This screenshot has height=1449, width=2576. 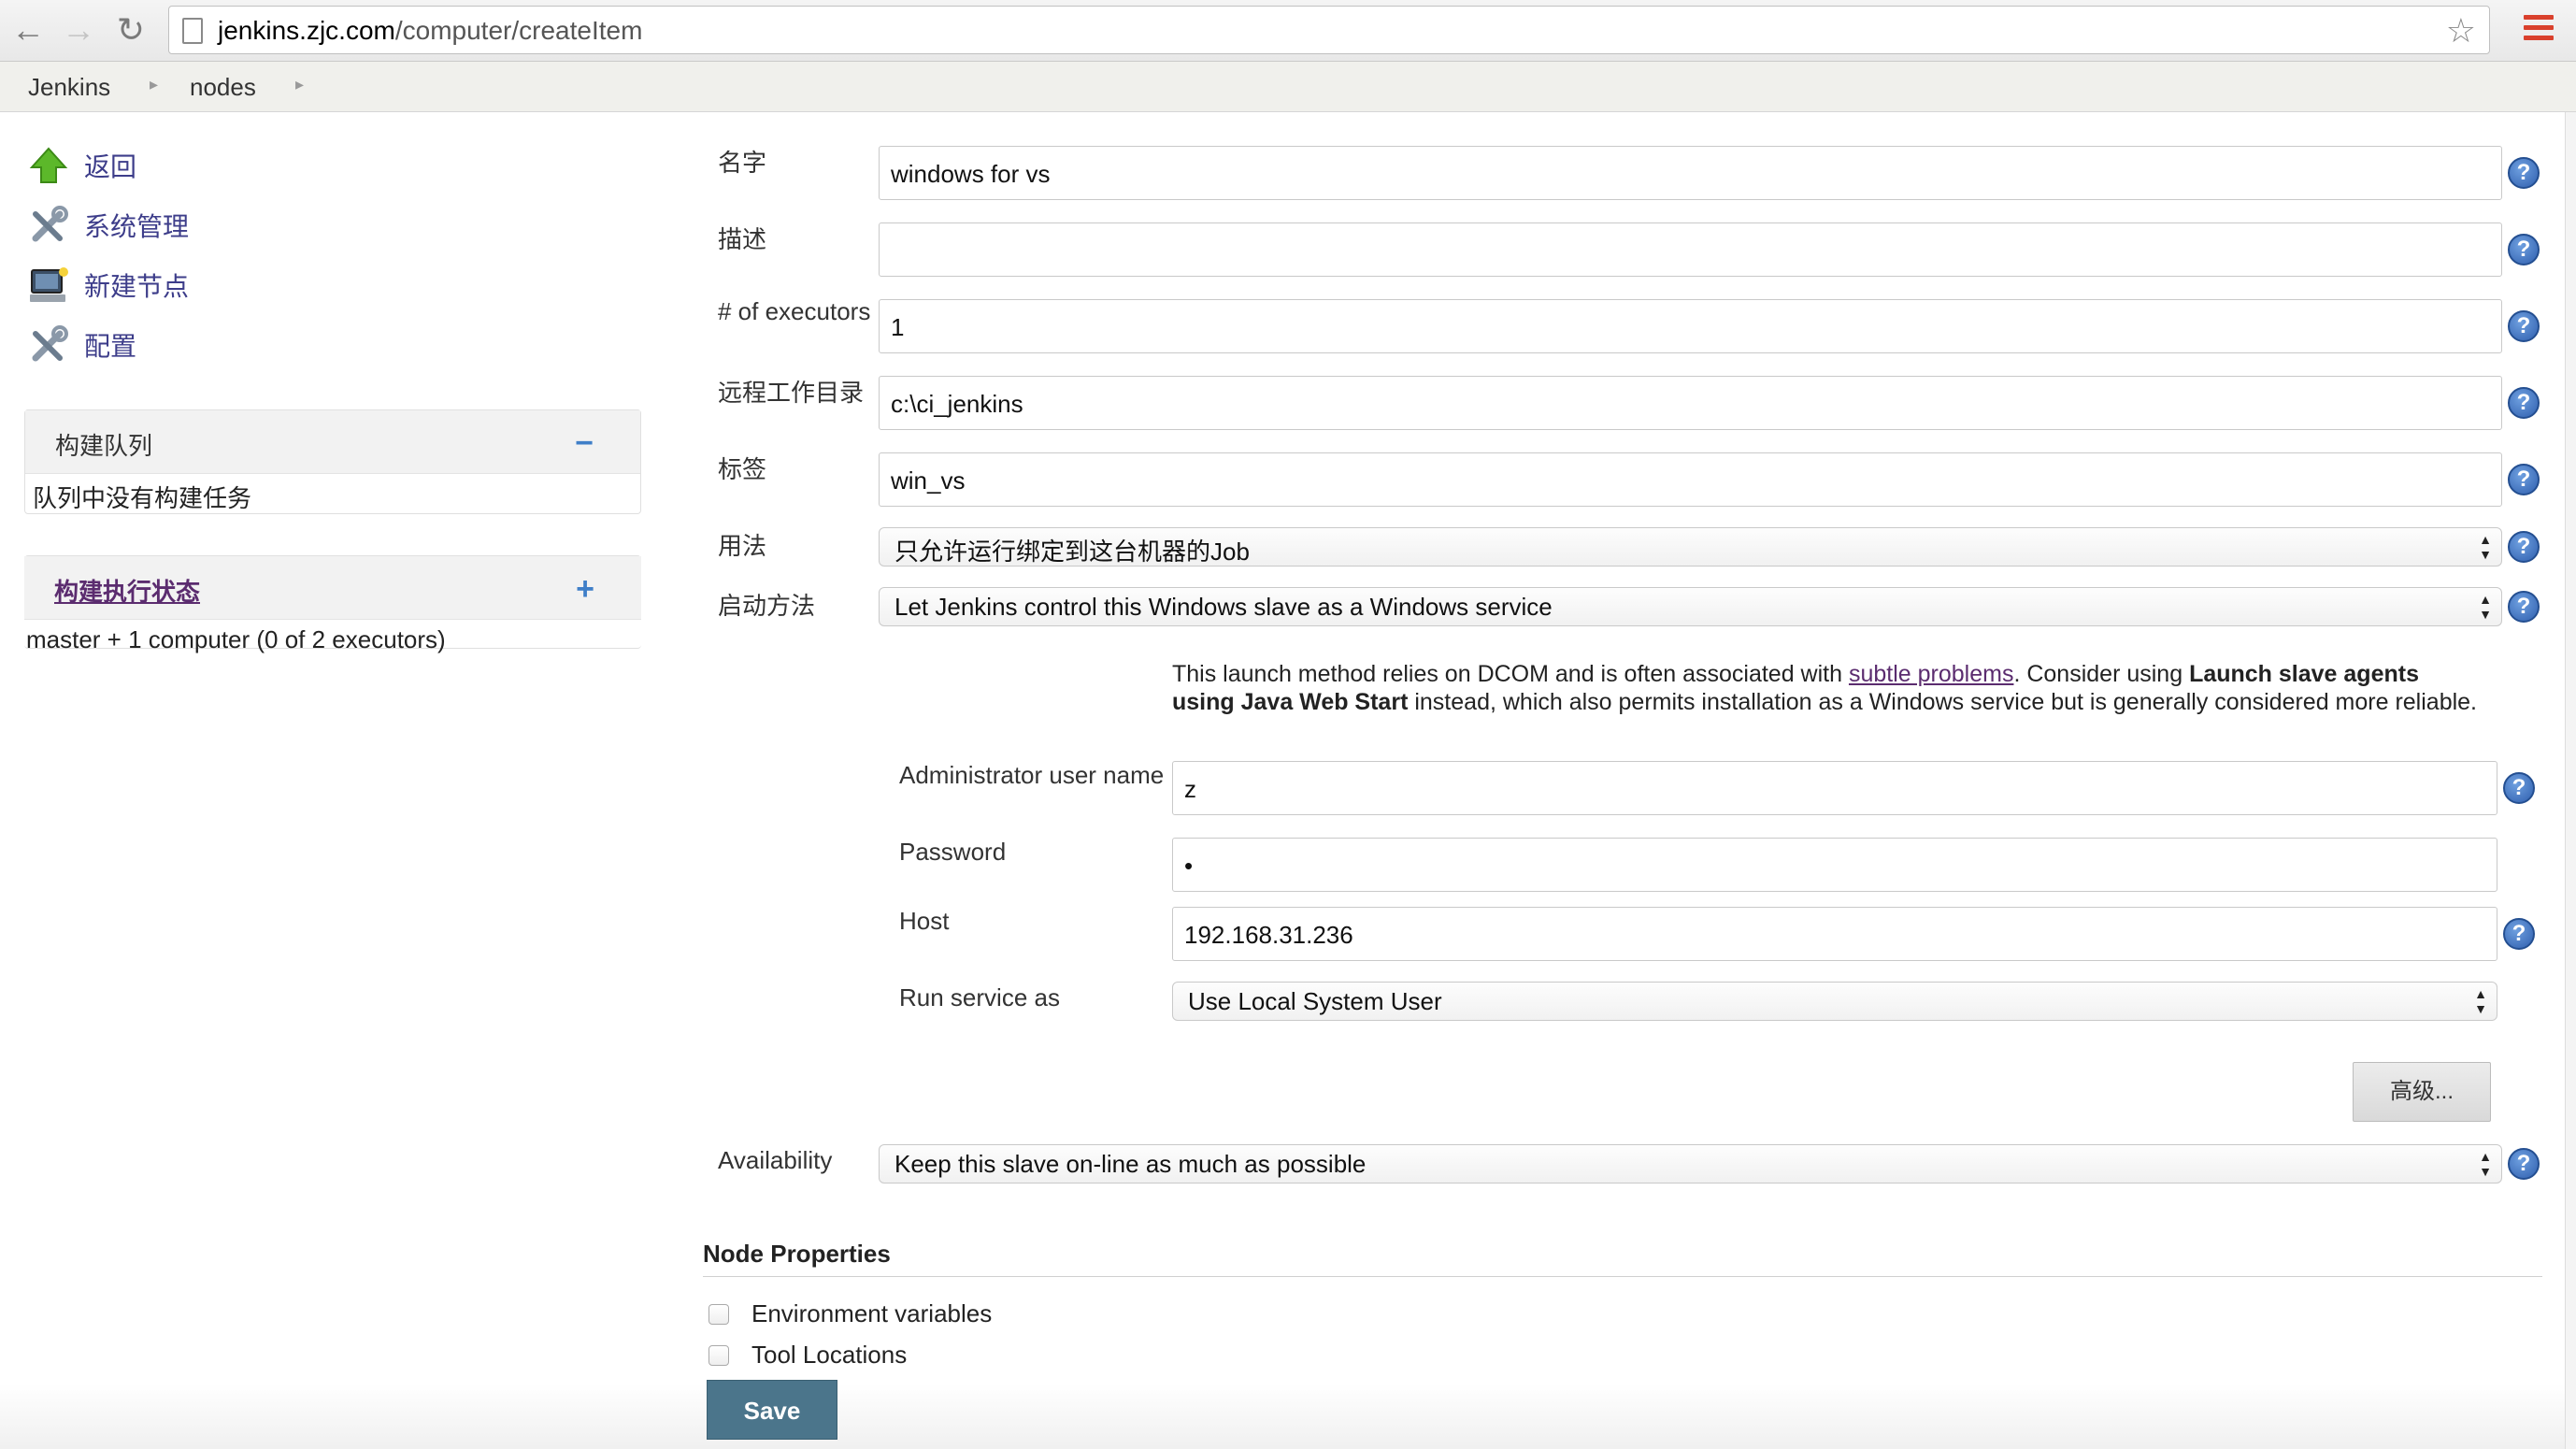 What do you see at coordinates (1931, 674) in the screenshot?
I see `subtle-problems-link: subtle problems` at bounding box center [1931, 674].